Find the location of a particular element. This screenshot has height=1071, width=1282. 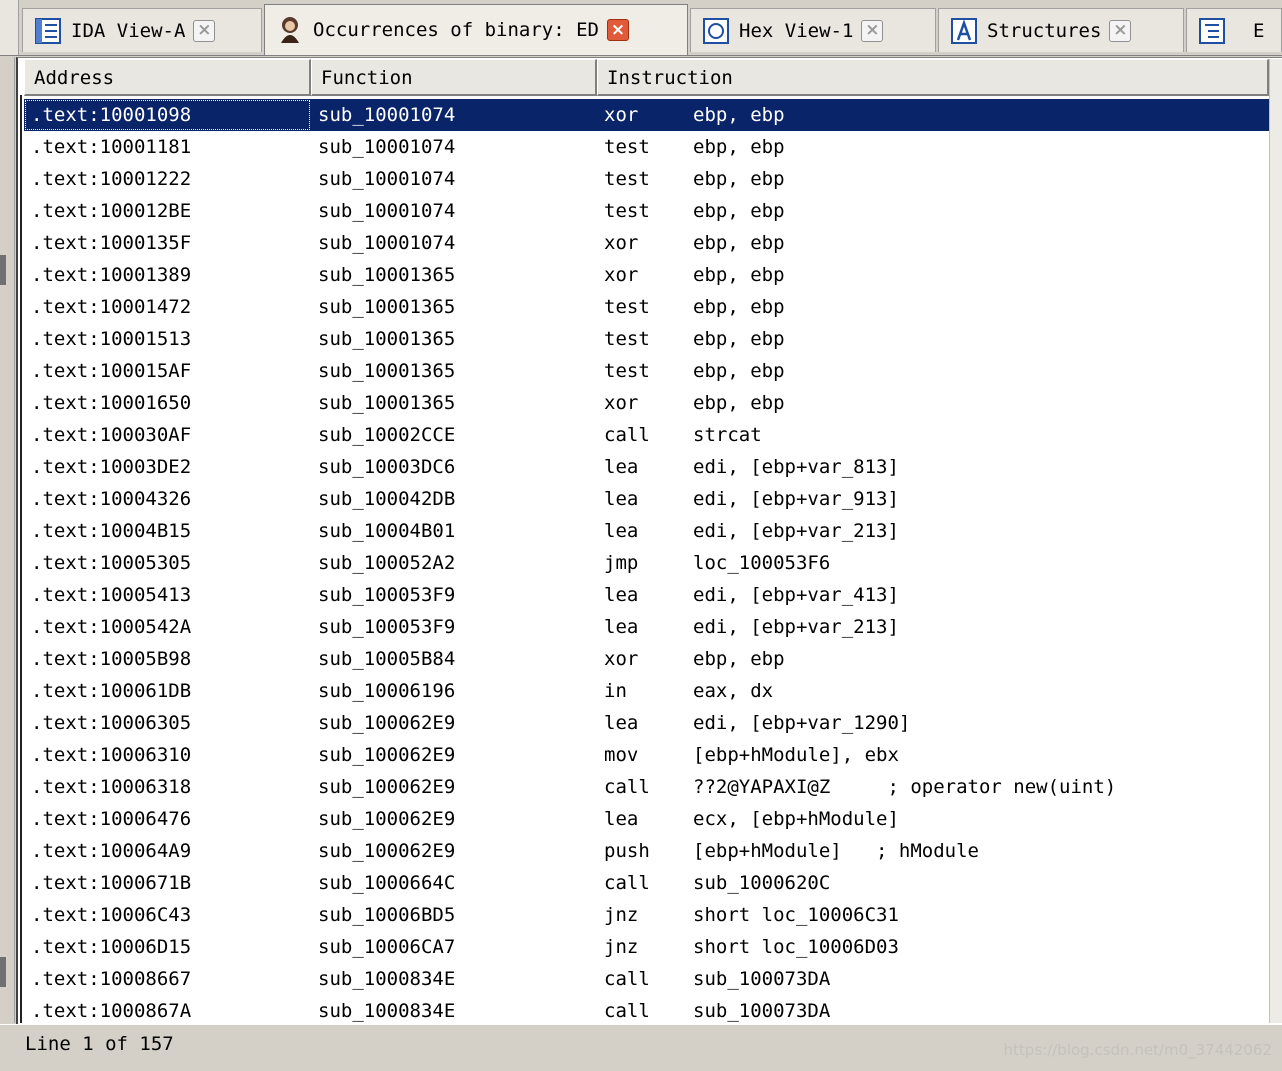

hex-view-icon is located at coordinates (716, 30).